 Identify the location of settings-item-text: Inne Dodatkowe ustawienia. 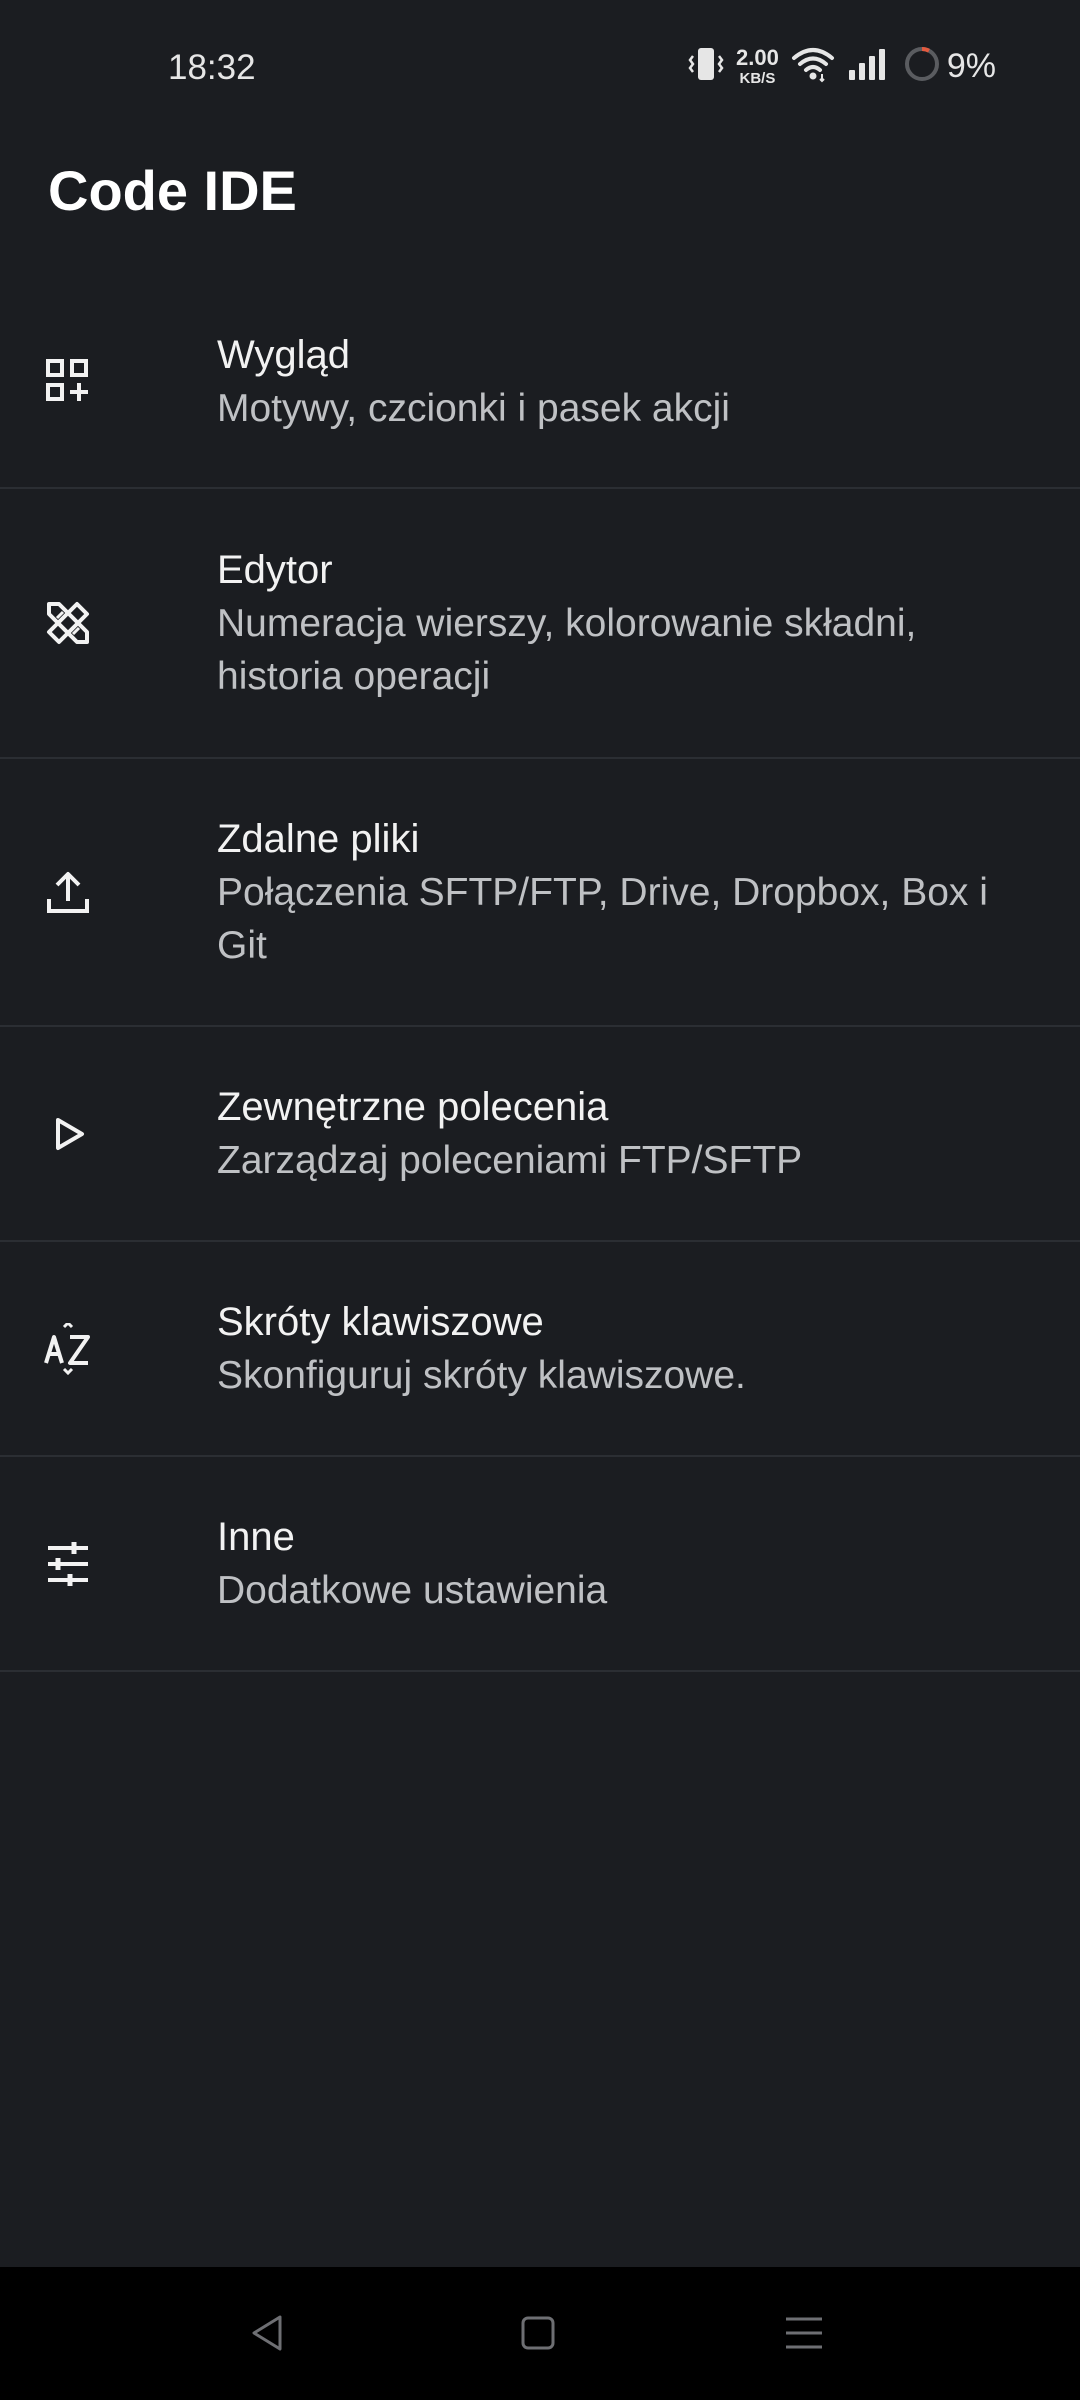
(432, 1563).